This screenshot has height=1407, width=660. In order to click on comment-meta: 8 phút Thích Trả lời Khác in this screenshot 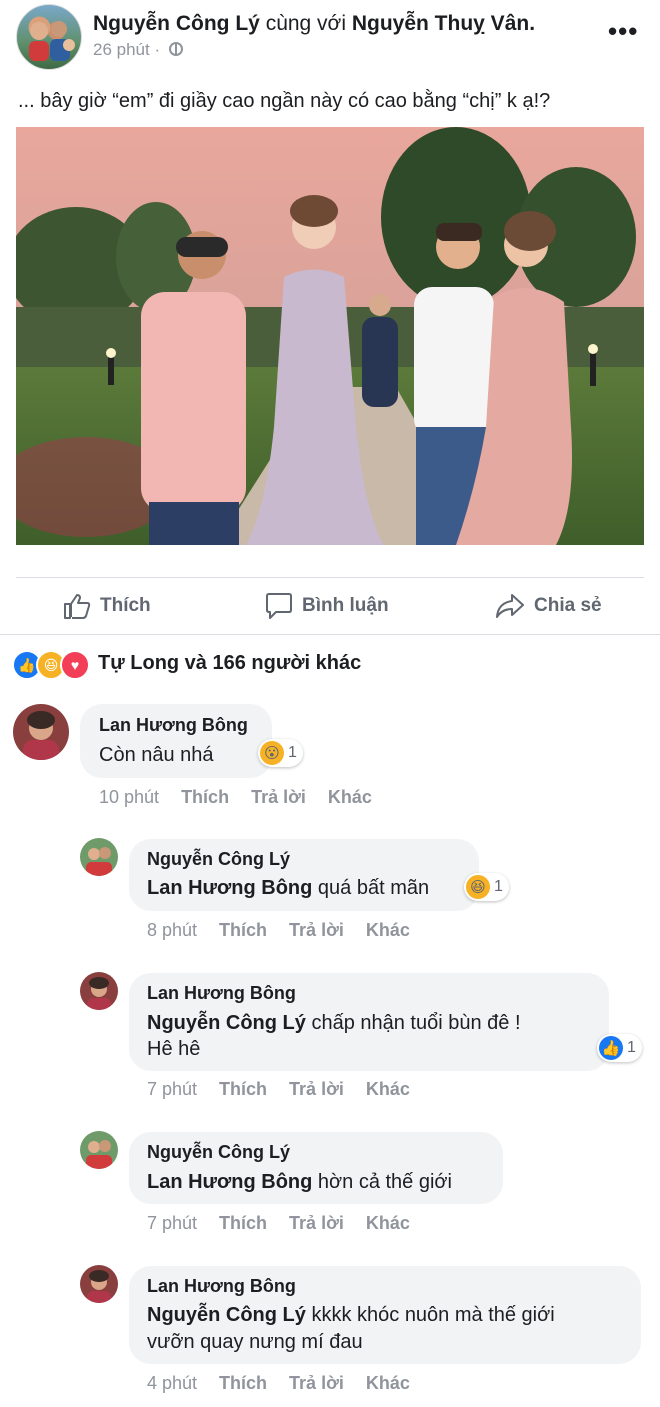, I will do `click(289, 930)`.